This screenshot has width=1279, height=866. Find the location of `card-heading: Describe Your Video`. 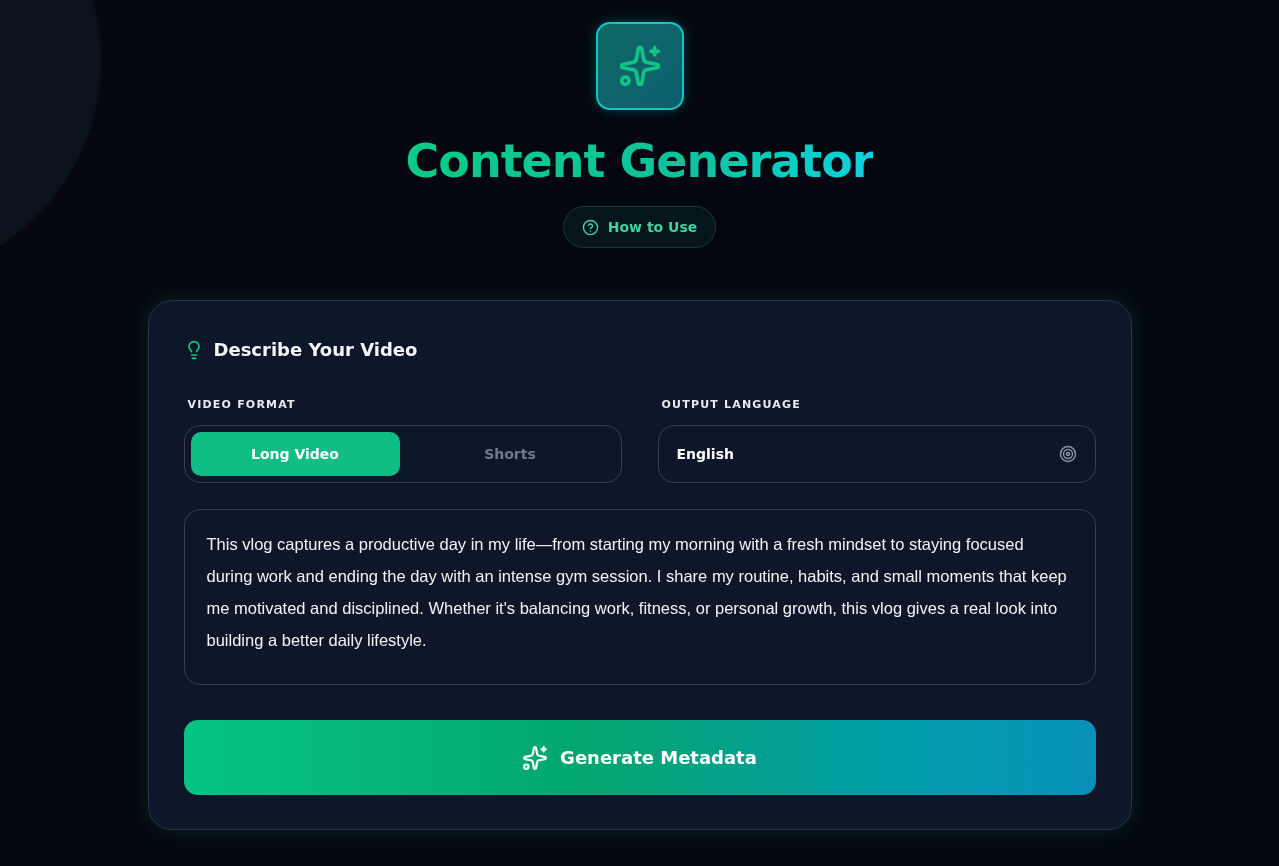

card-heading: Describe Your Video is located at coordinates (315, 349).